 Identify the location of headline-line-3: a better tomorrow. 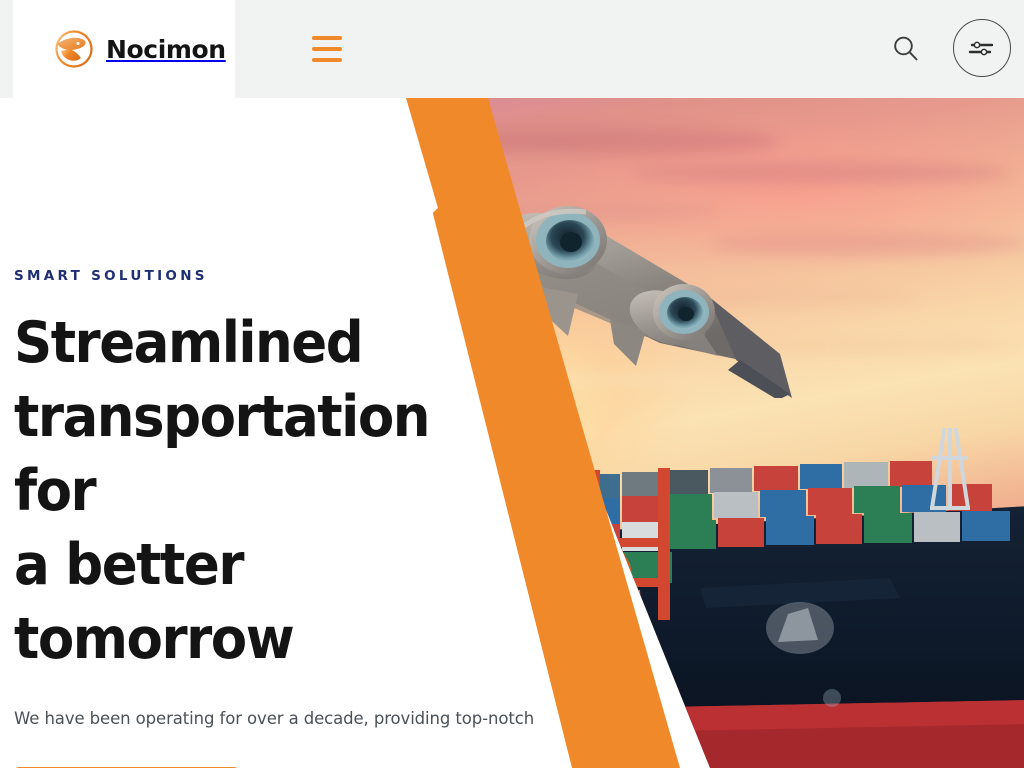
(154, 602).